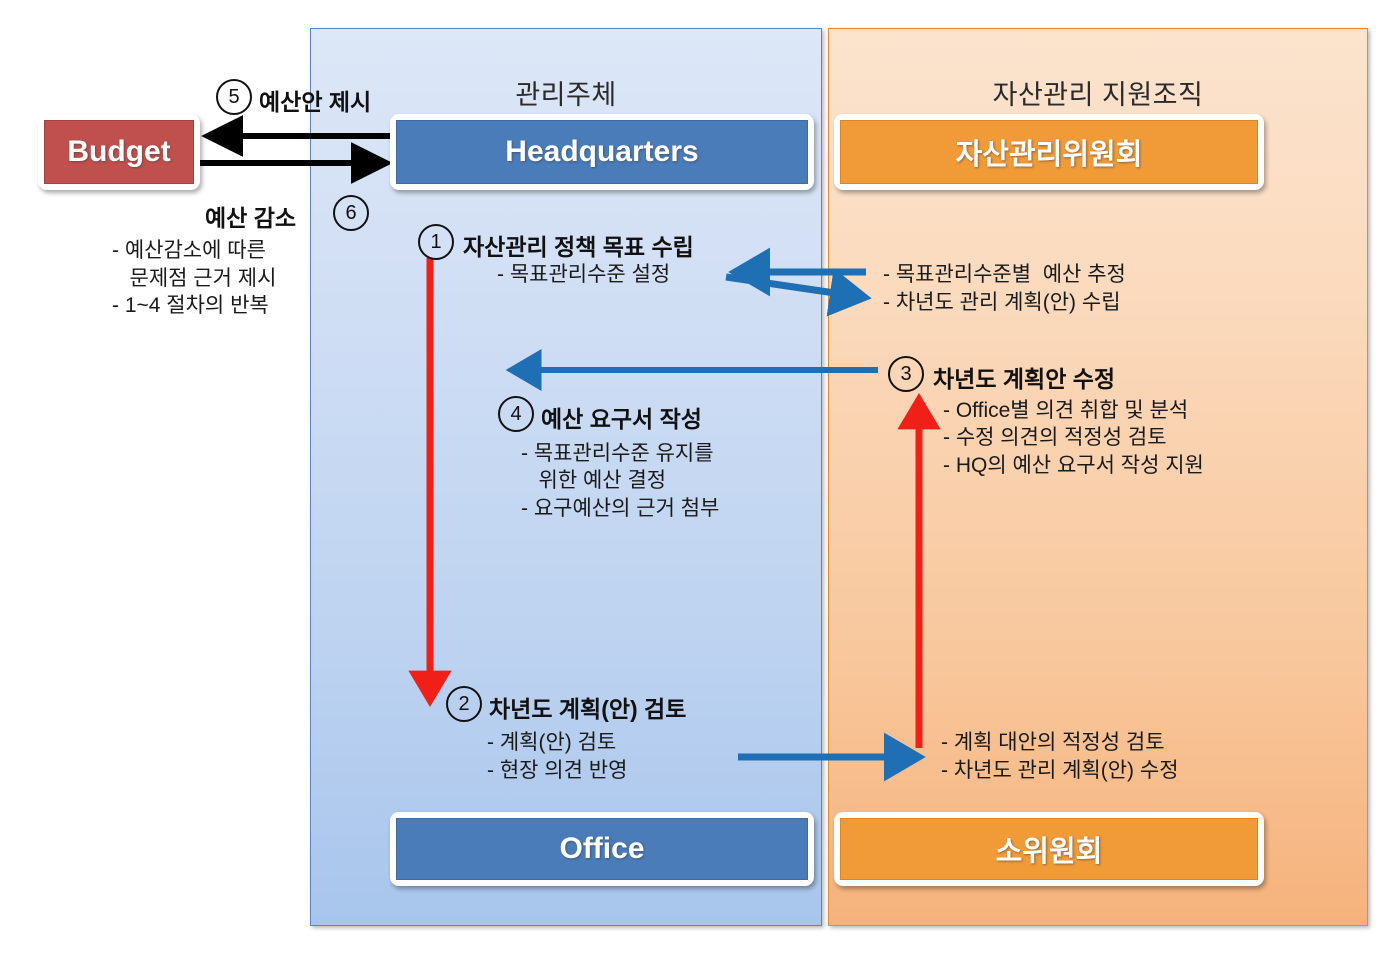 This screenshot has height=953, width=1383. Describe the element at coordinates (1098, 95) in the screenshot. I see `lane-right-title: 자산관리 지원조직` at that location.